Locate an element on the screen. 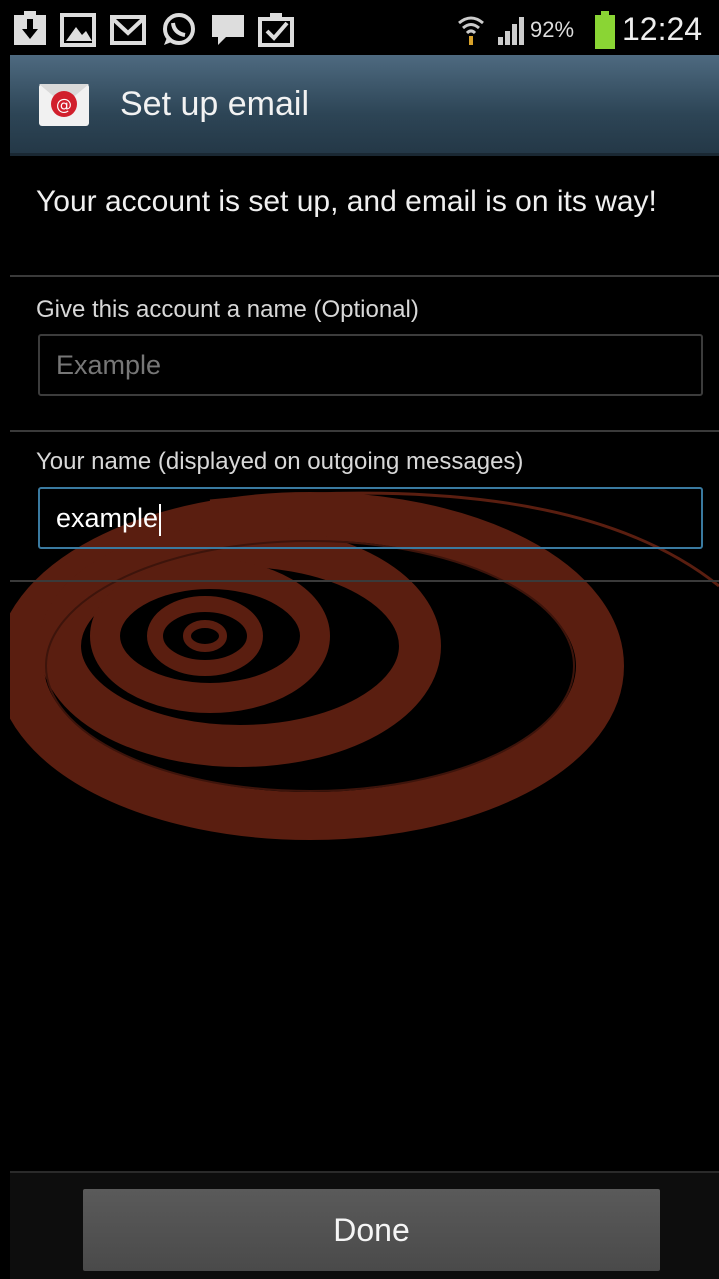 The image size is (719, 1279). status-bar: 92% 12:24 is located at coordinates (364, 30).